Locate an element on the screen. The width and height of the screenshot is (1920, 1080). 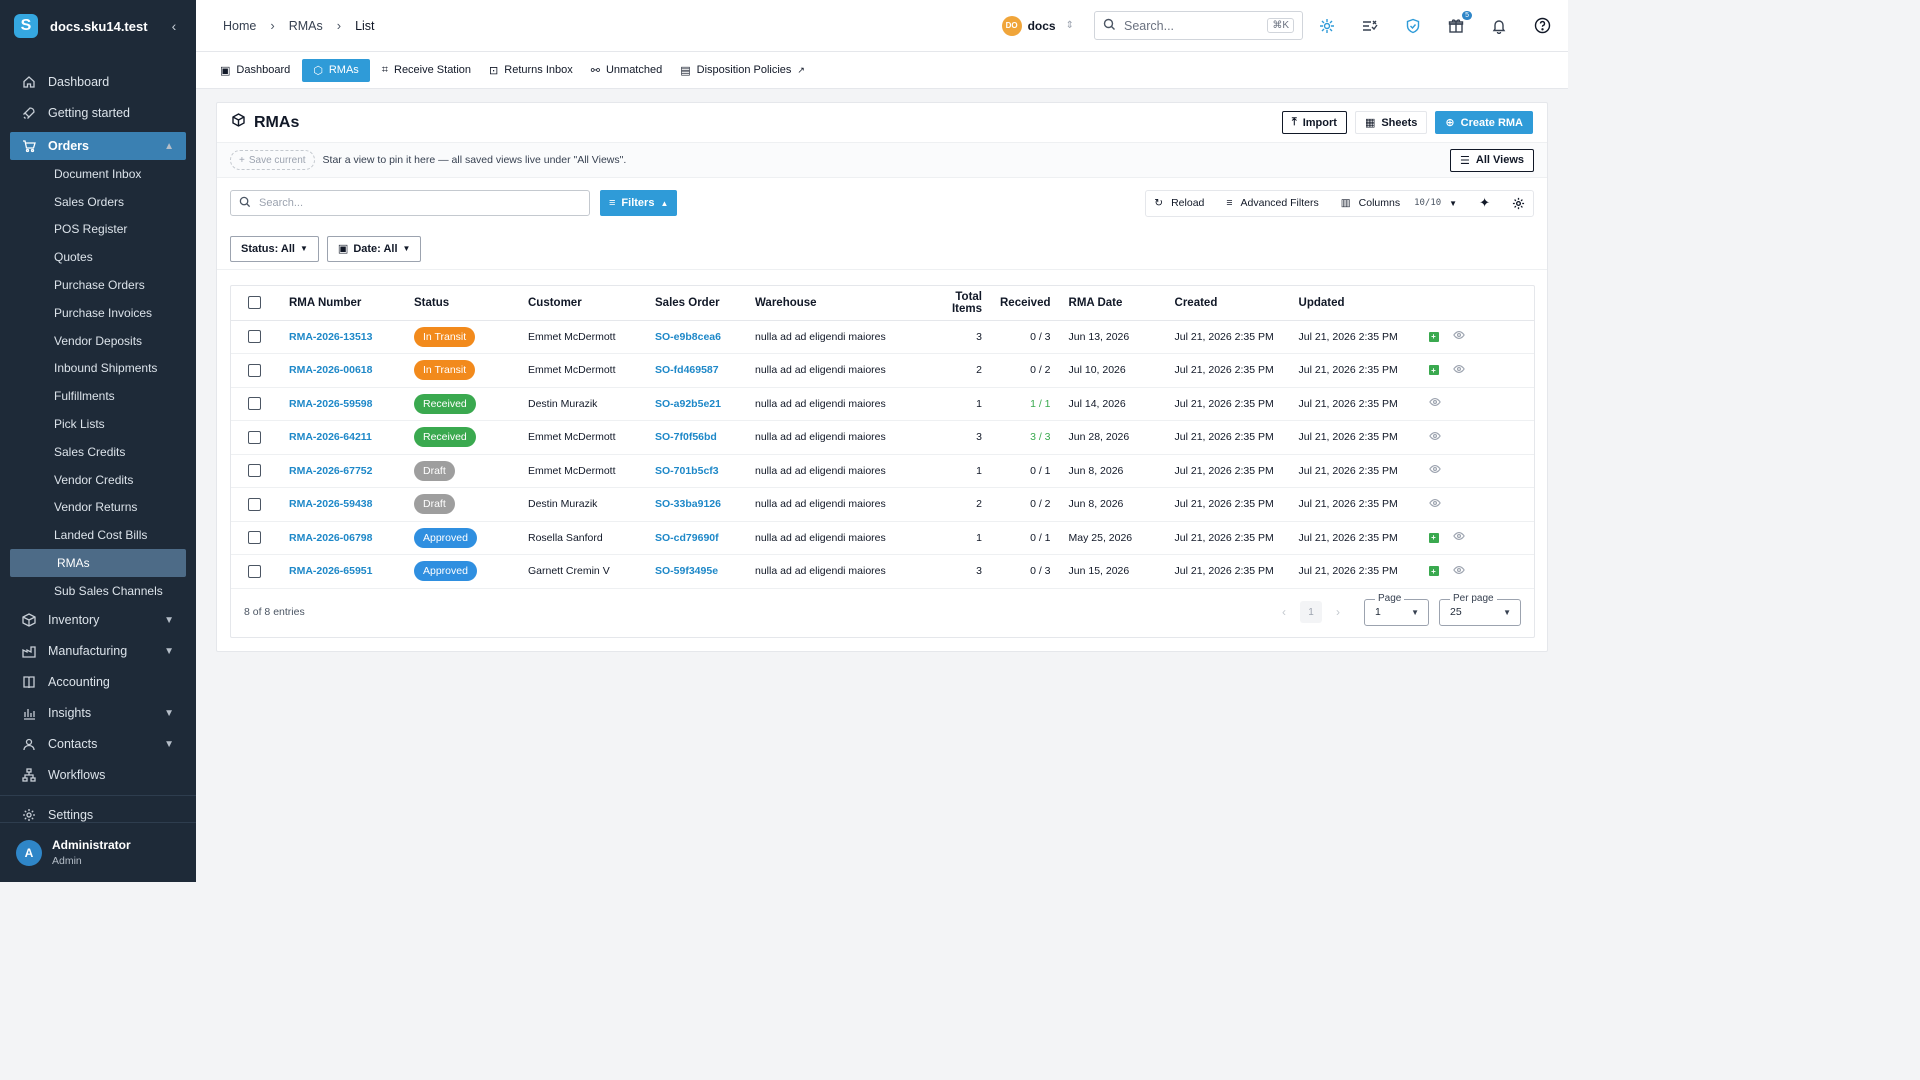
shield-icon is located at coordinates (1413, 26).